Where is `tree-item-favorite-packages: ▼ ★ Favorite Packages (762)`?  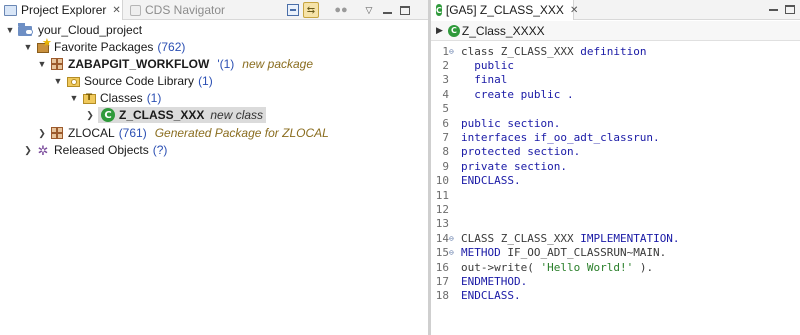
tree-item-favorite-packages: ▼ ★ Favorite Packages (762) is located at coordinates (104, 46).